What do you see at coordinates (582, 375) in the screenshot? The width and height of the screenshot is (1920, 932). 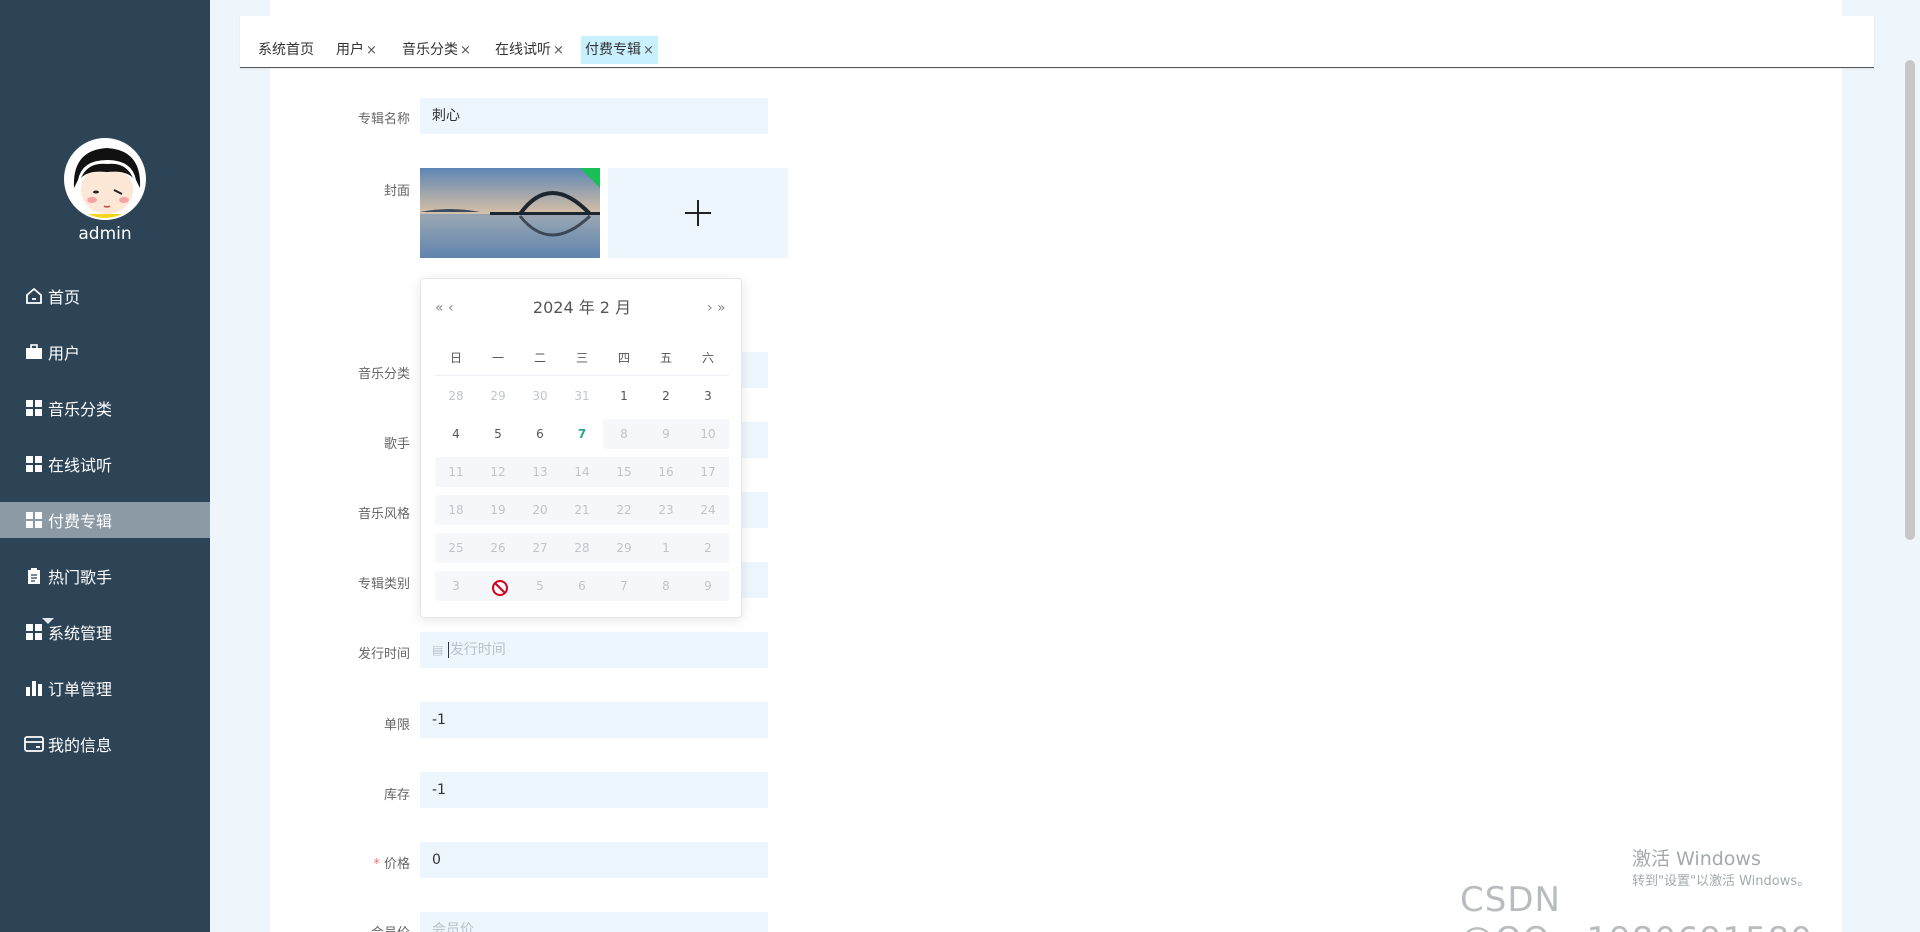 I see `weekday-divider` at bounding box center [582, 375].